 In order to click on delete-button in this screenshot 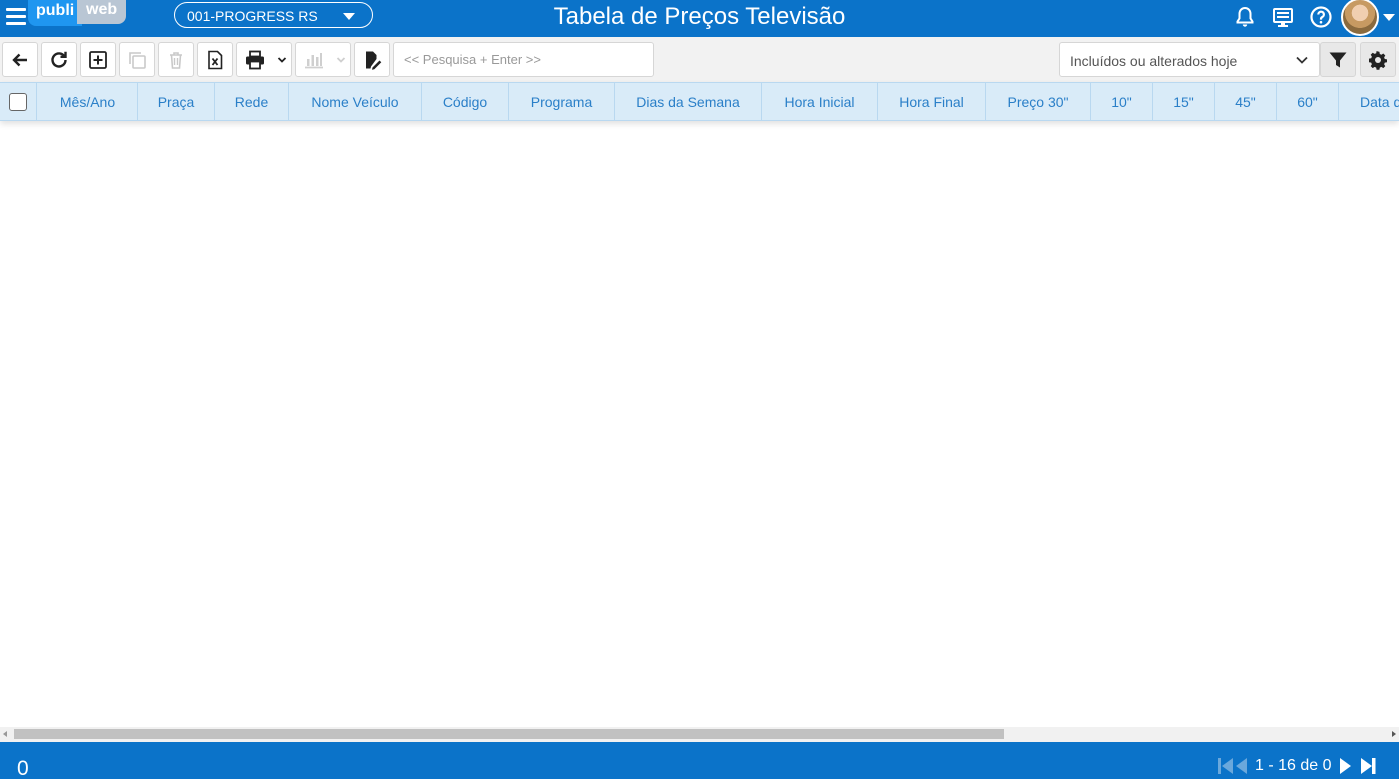, I will do `click(176, 59)`.